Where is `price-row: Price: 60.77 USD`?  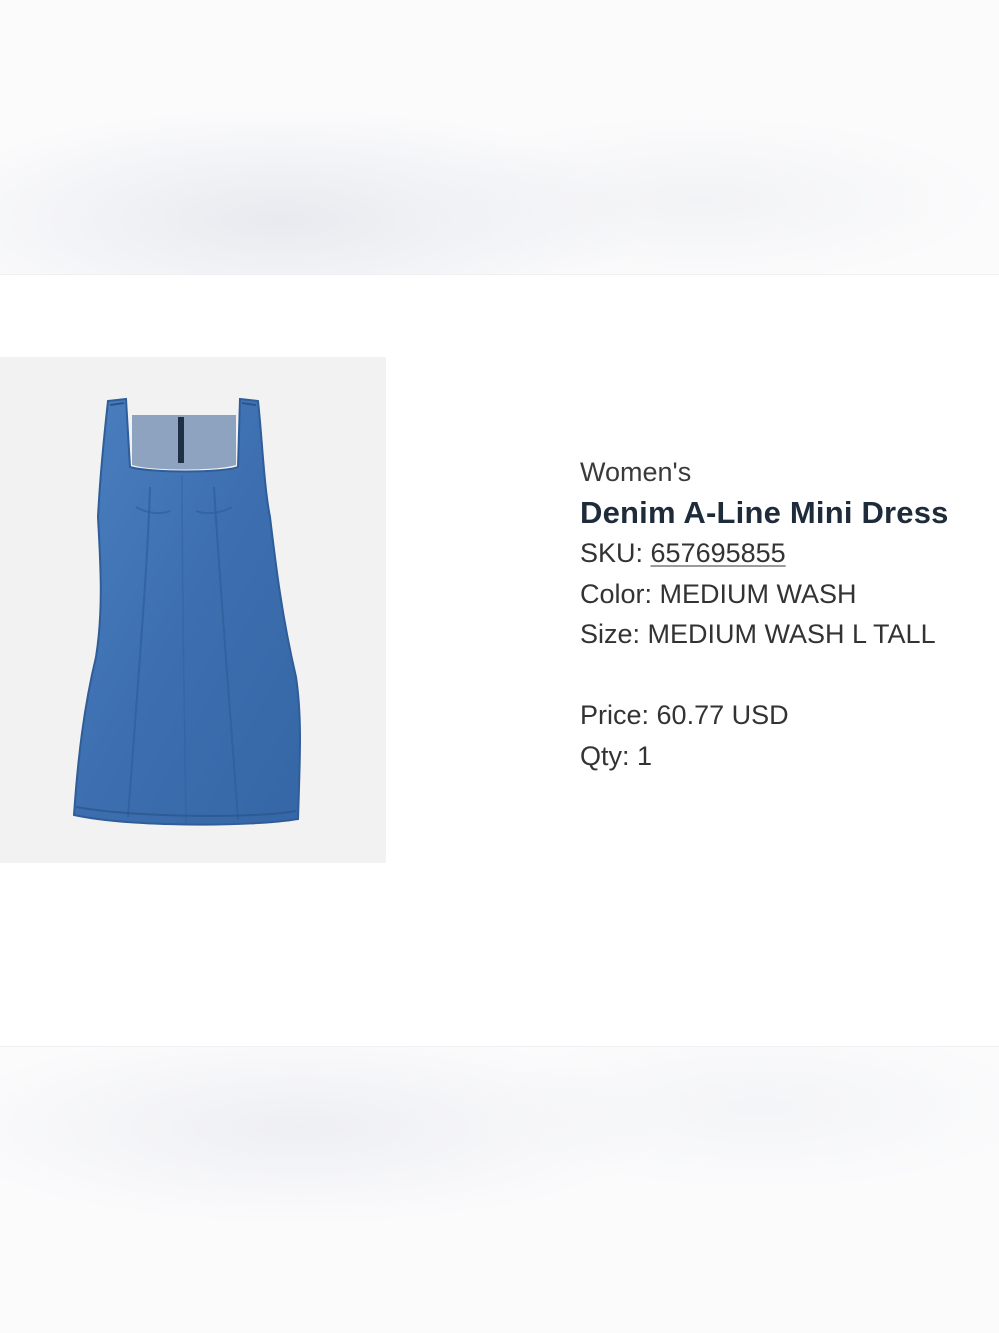
price-row: Price: 60.77 USD is located at coordinates (789, 715).